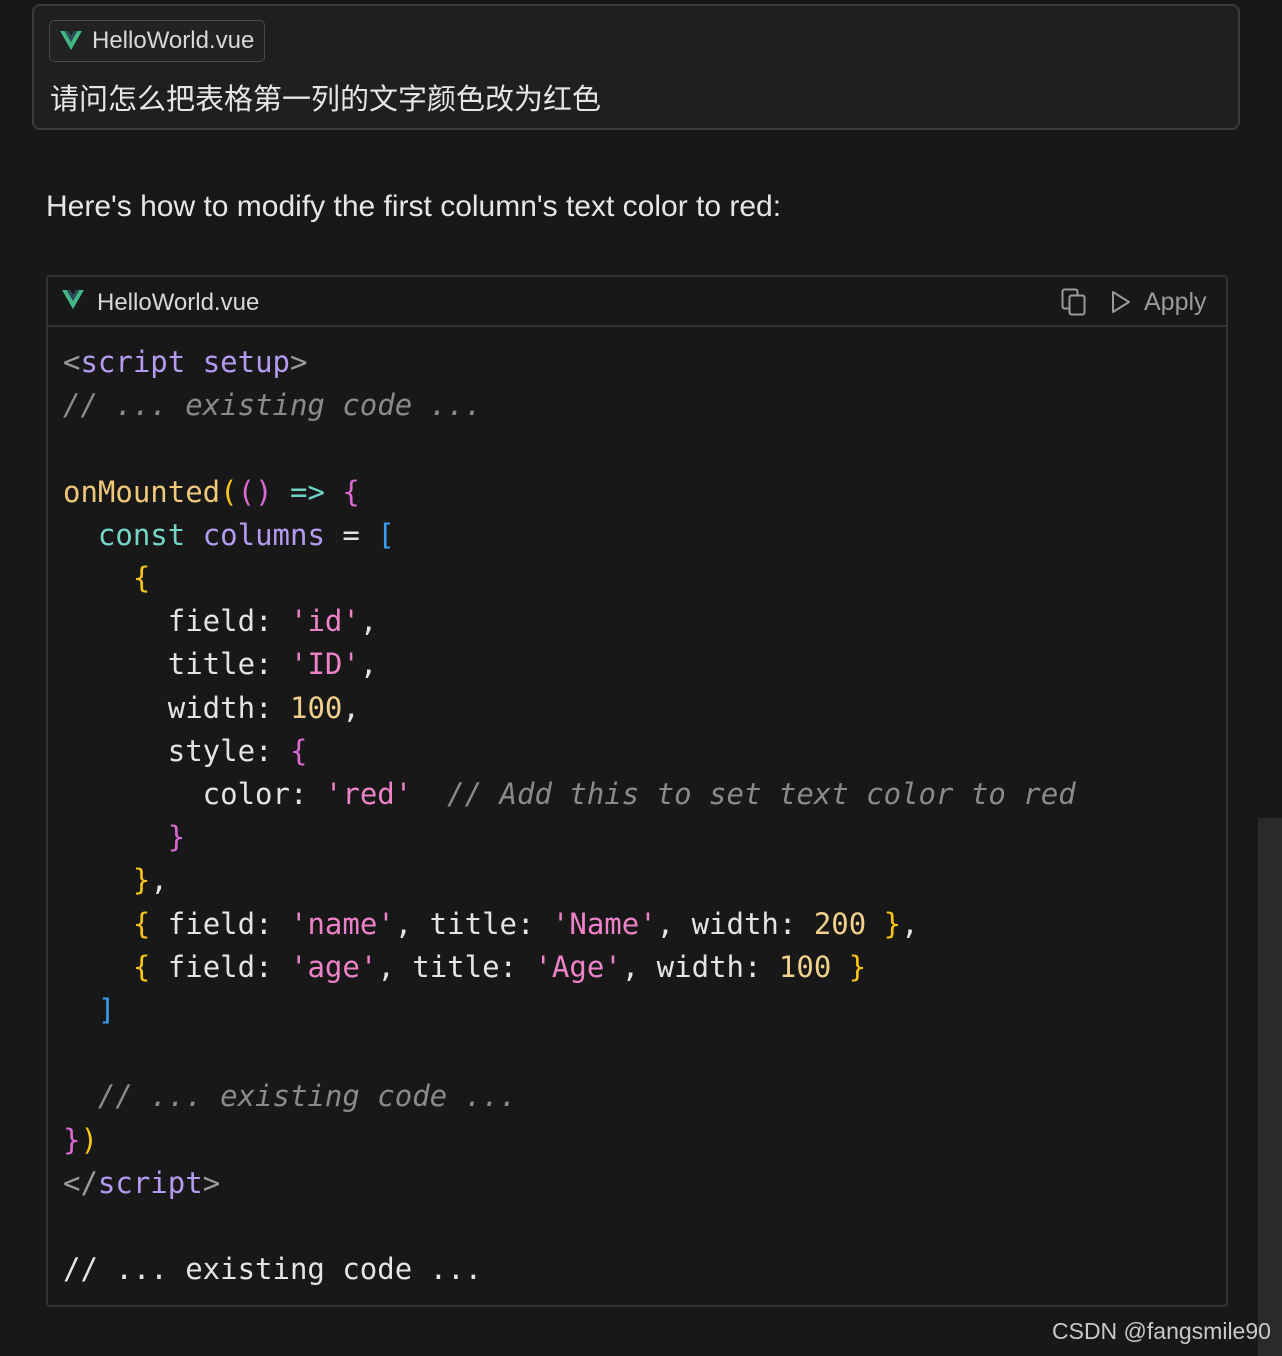  What do you see at coordinates (637, 302) in the screenshot?
I see `code-block-header: HelloWorld.vue Apply` at bounding box center [637, 302].